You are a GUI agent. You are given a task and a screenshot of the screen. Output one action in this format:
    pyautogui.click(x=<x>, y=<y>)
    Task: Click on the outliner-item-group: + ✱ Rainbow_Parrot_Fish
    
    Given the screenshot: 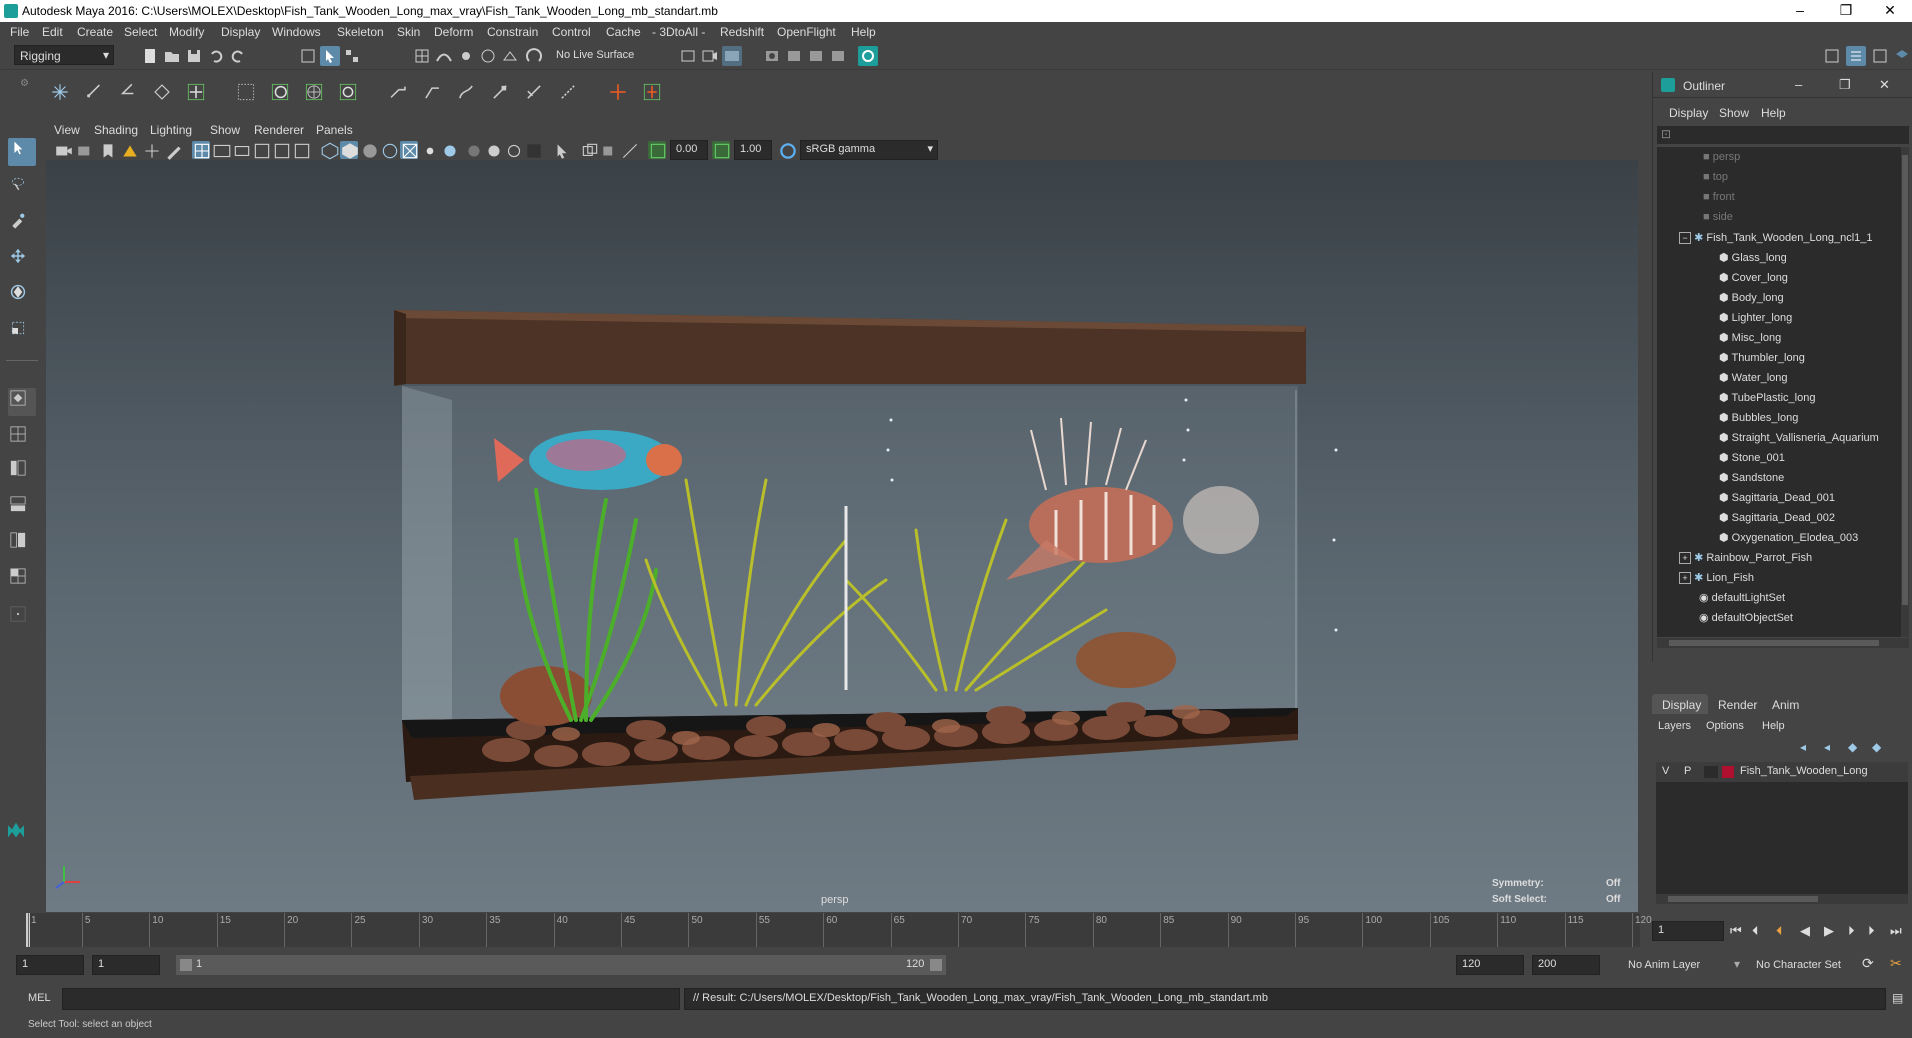 What is the action you would take?
    pyautogui.click(x=1745, y=561)
    